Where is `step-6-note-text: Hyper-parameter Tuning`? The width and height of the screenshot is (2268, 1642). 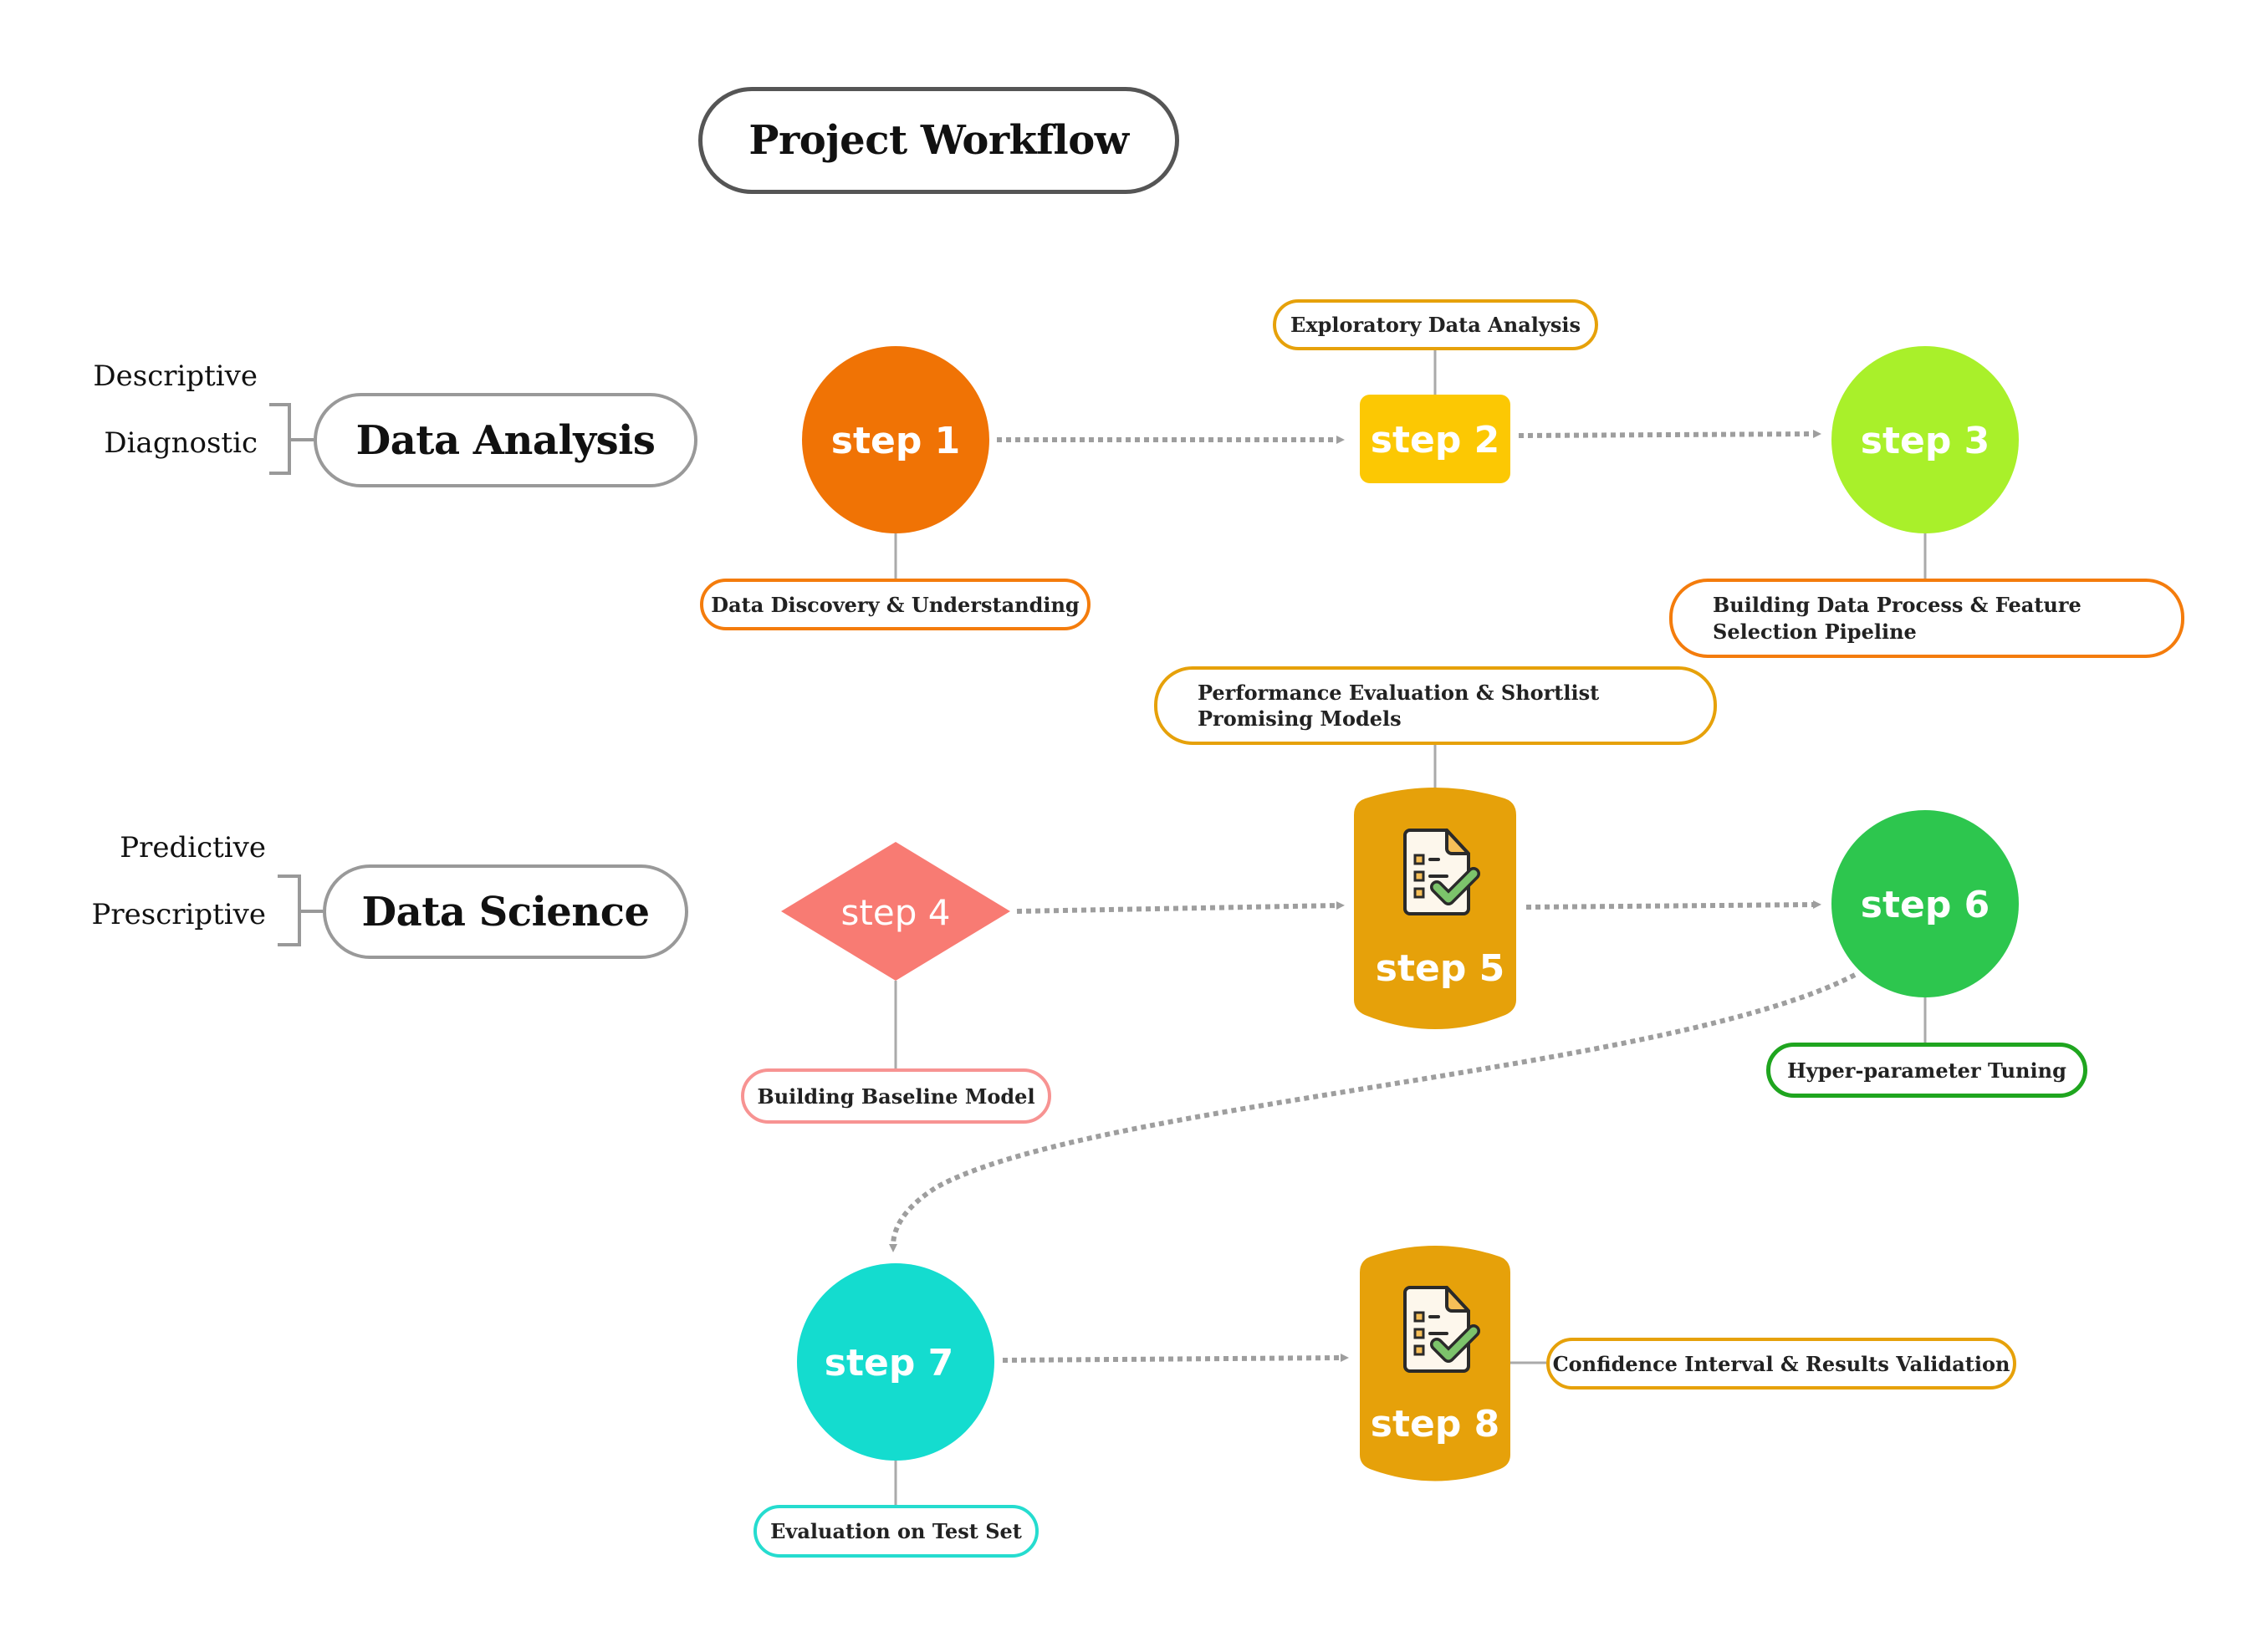
step-6-note-text: Hyper-parameter Tuning is located at coordinates (1926, 1070).